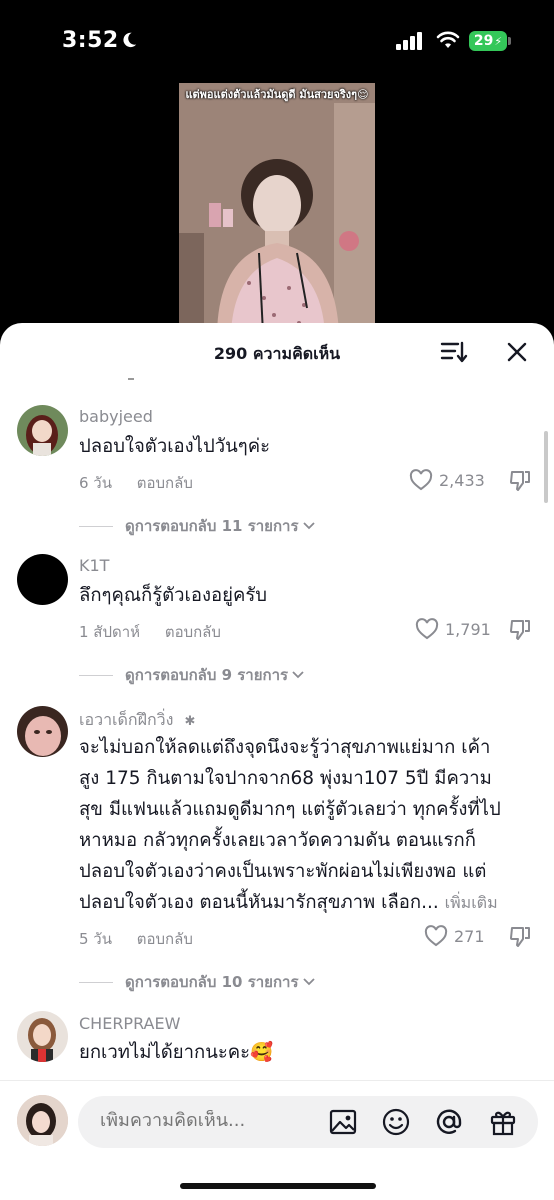  What do you see at coordinates (462, 480) in the screenshot?
I see `like-count: 2,433` at bounding box center [462, 480].